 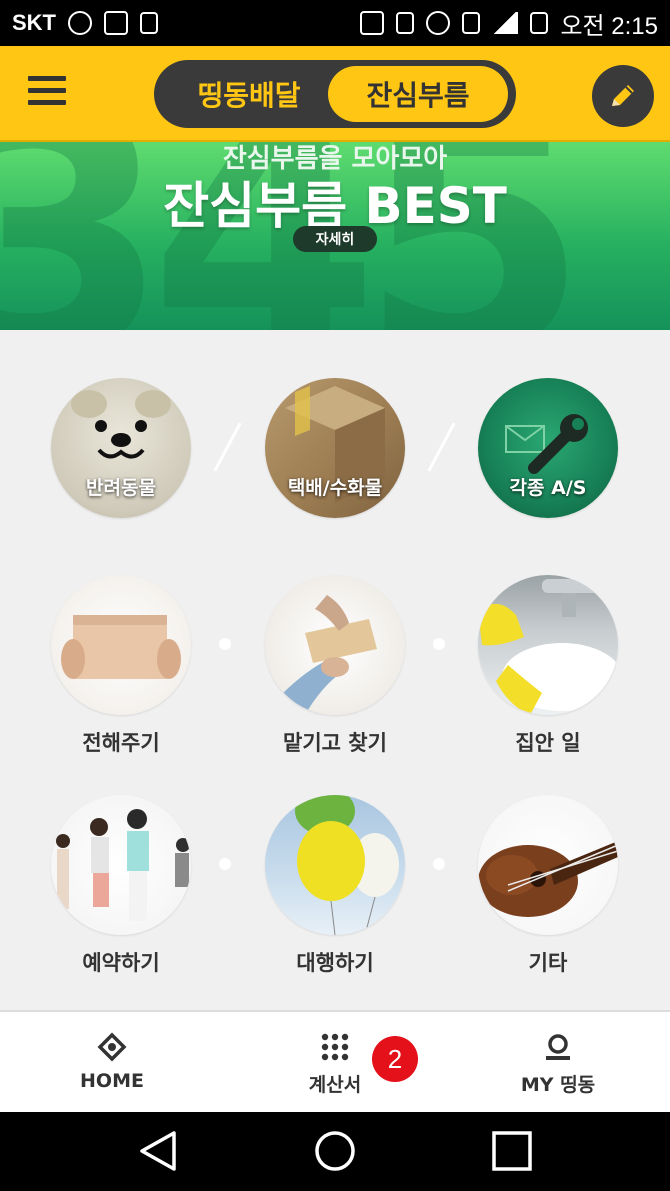 I want to click on profile-icon, so click(x=558, y=1047).